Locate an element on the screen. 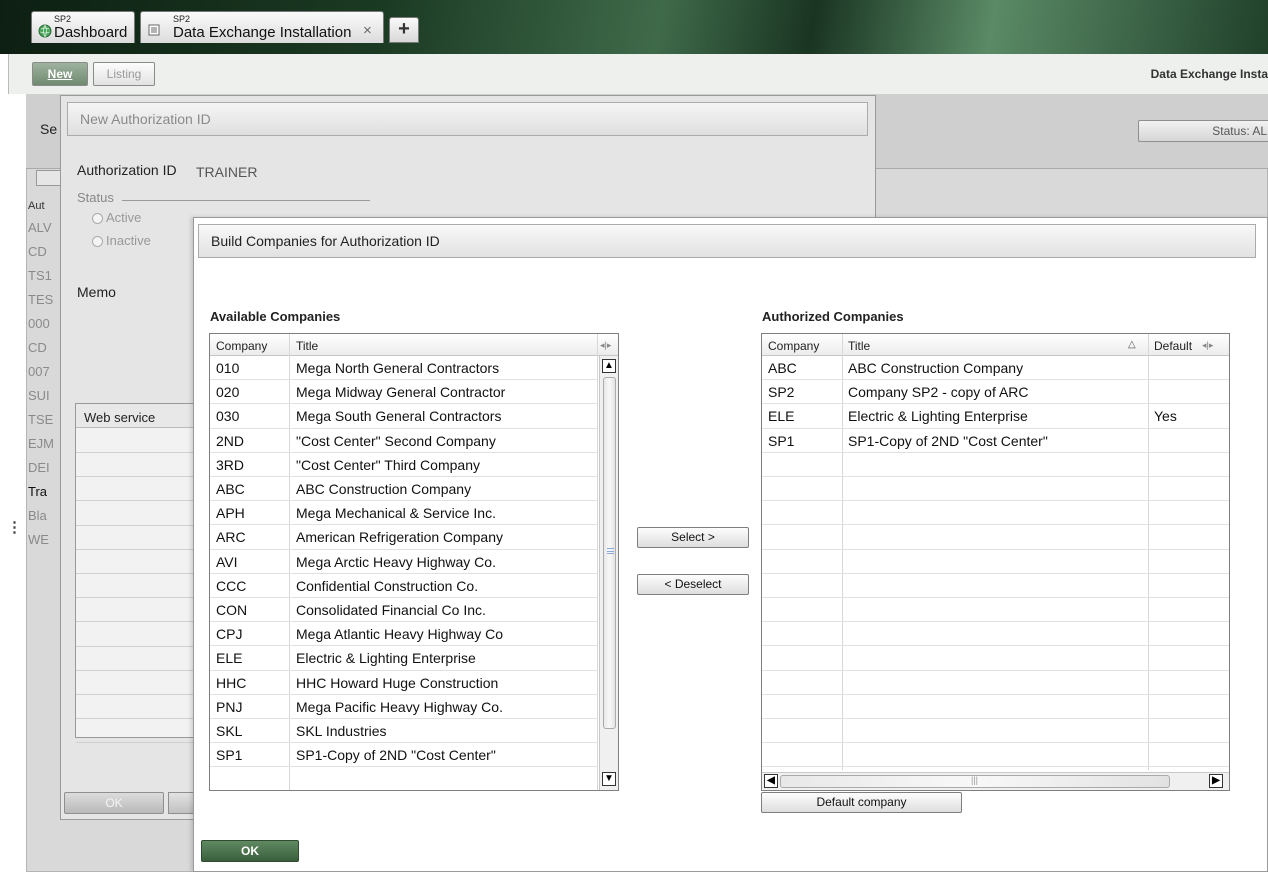 The width and height of the screenshot is (1268, 872). tab-dashboard-label: Dashboard is located at coordinates (91, 32).